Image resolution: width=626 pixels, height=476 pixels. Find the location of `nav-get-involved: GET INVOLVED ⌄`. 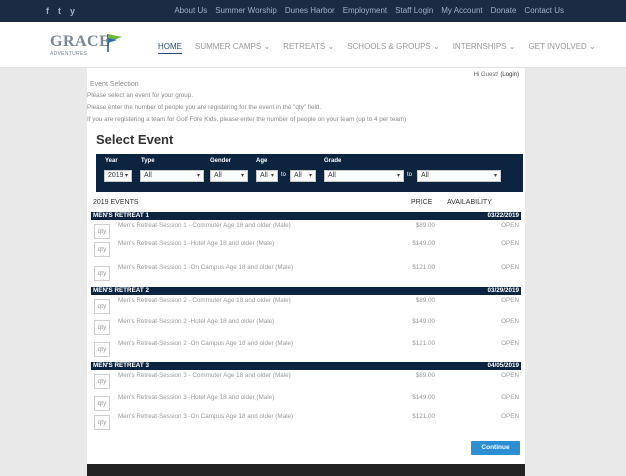

nav-get-involved: GET INVOLVED ⌄ is located at coordinates (561, 48).